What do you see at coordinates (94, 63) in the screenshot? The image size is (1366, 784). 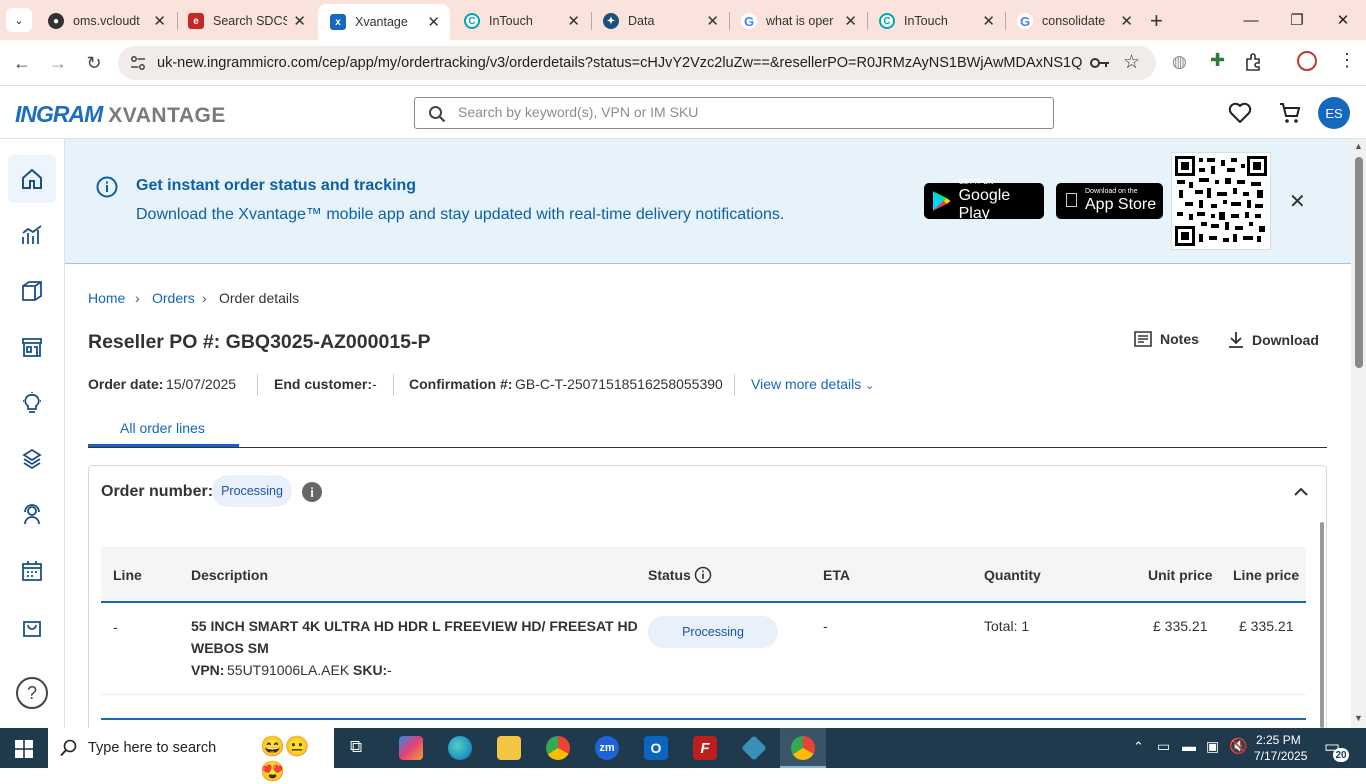 I see `reload-button: ↻` at bounding box center [94, 63].